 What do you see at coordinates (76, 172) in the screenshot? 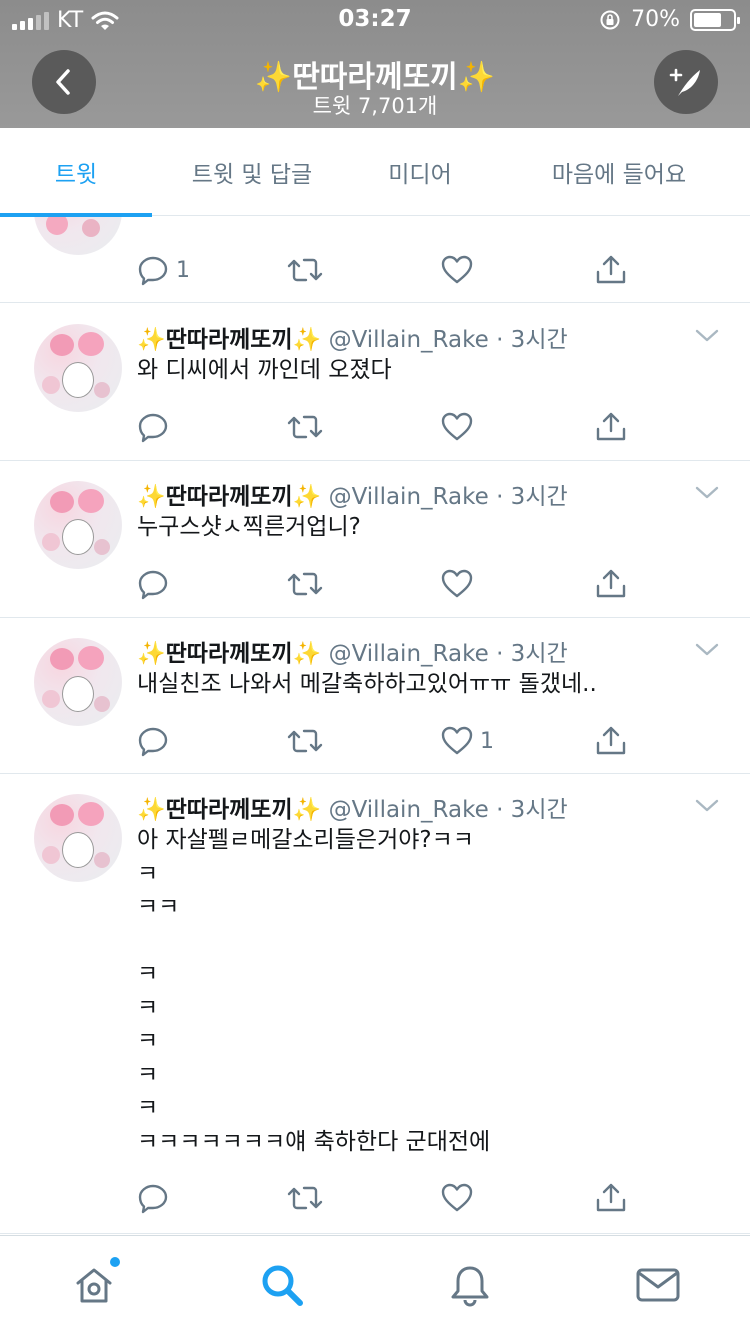
I see `tab-tweets: 트윗` at bounding box center [76, 172].